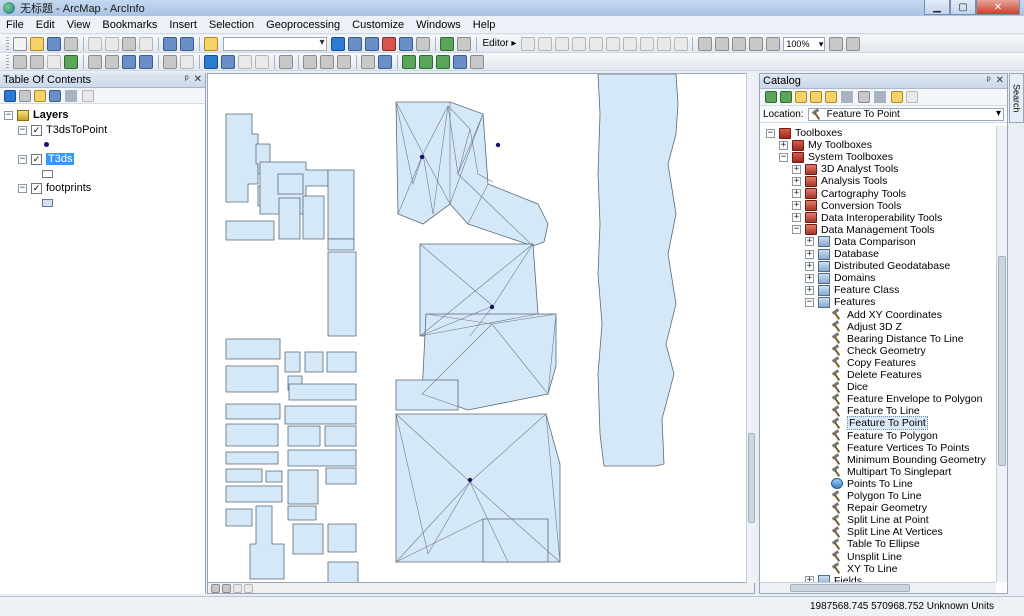 Image resolution: width=1024 pixels, height=616 pixels. Describe the element at coordinates (963, 7) in the screenshot. I see `maximize-button: ▢` at that location.